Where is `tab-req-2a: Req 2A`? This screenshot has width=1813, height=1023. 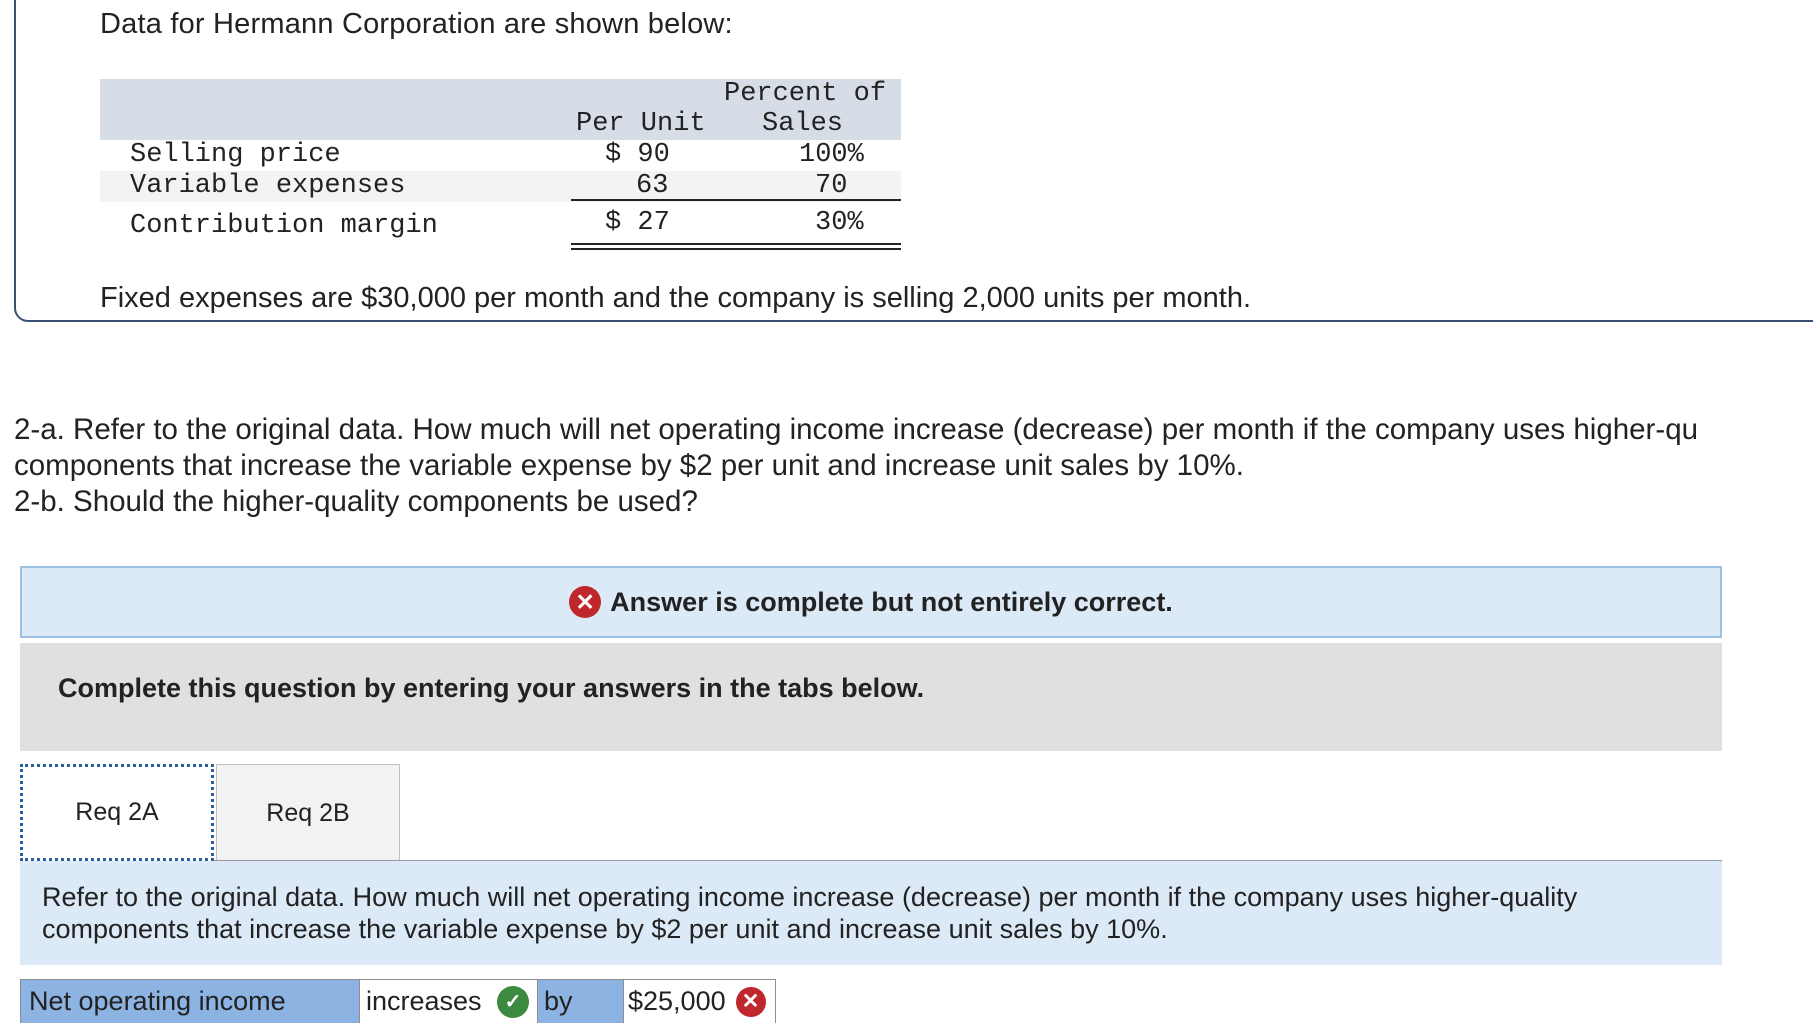
tab-req-2a: Req 2A is located at coordinates (117, 812).